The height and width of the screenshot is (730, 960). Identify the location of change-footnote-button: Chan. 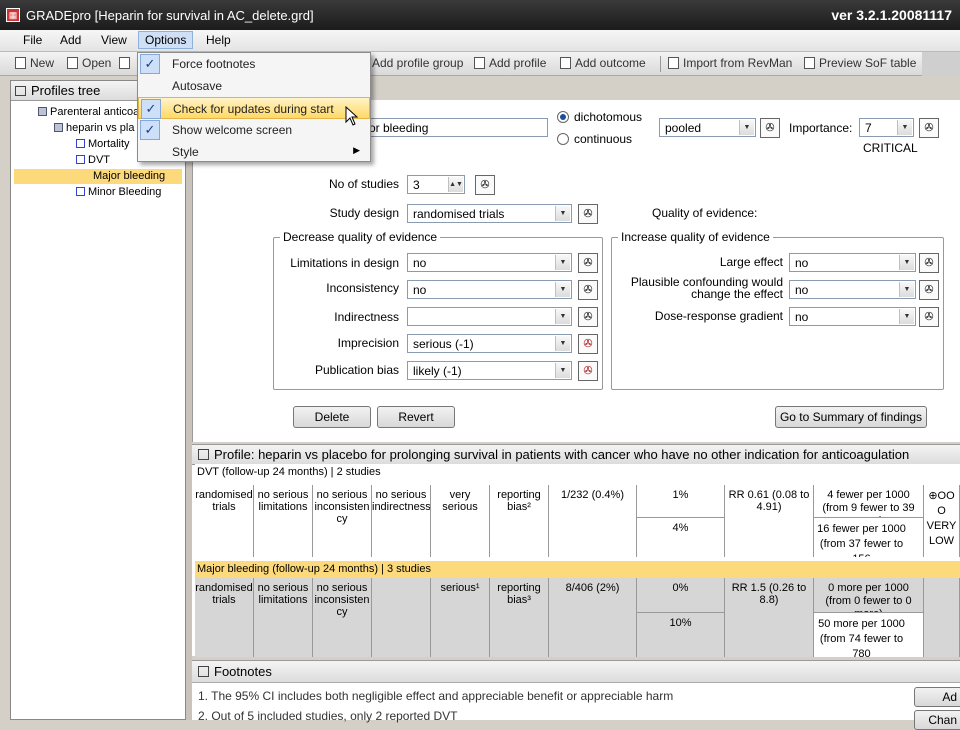
(937, 720).